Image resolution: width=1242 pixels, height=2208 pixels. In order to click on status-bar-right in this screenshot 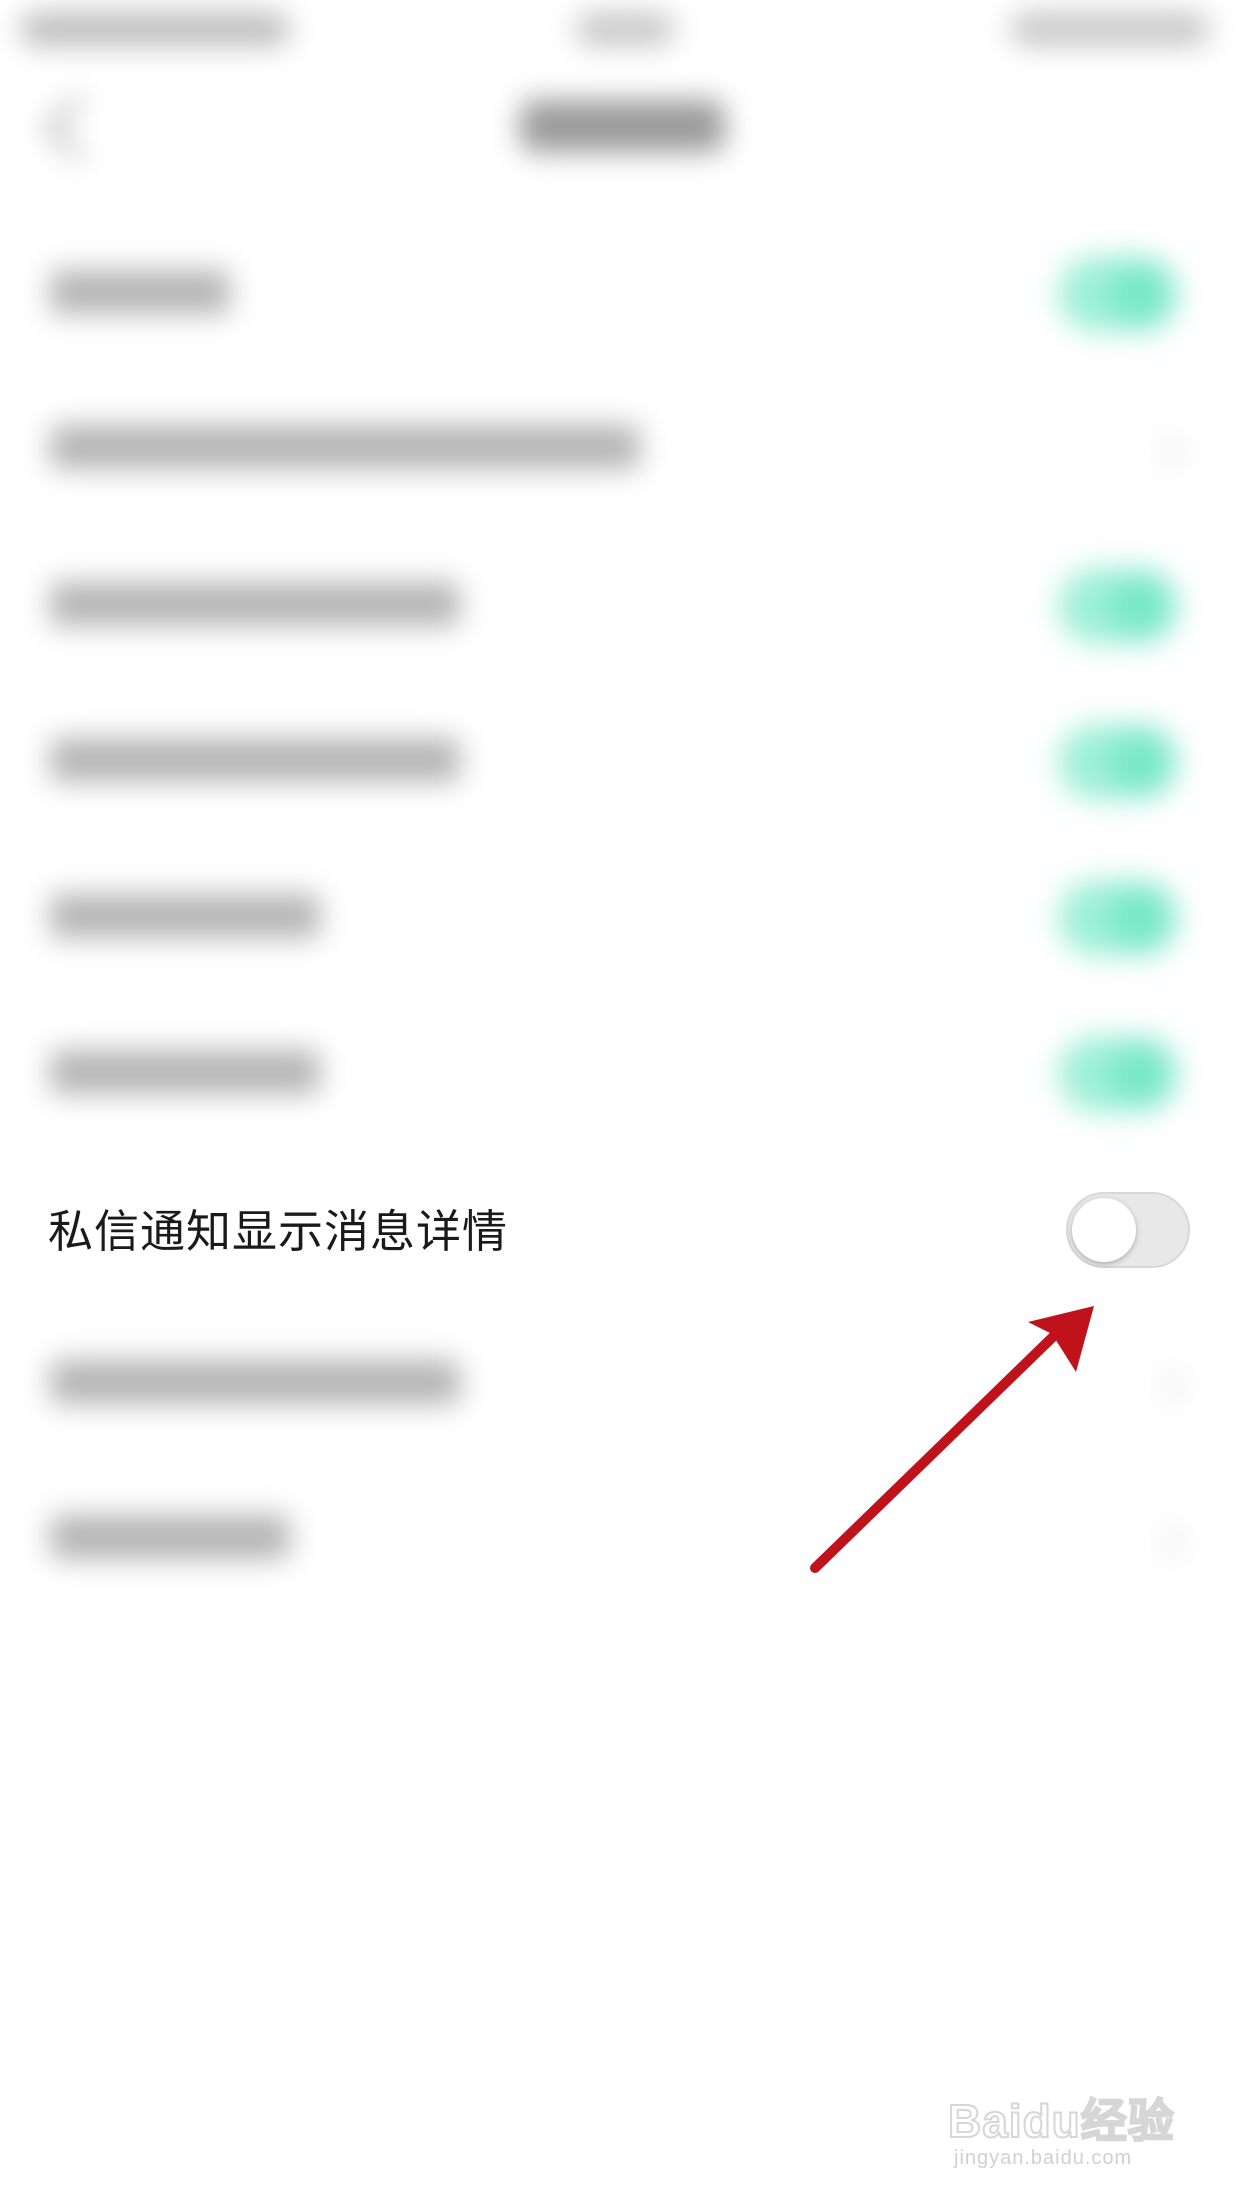, I will do `click(1110, 29)`.